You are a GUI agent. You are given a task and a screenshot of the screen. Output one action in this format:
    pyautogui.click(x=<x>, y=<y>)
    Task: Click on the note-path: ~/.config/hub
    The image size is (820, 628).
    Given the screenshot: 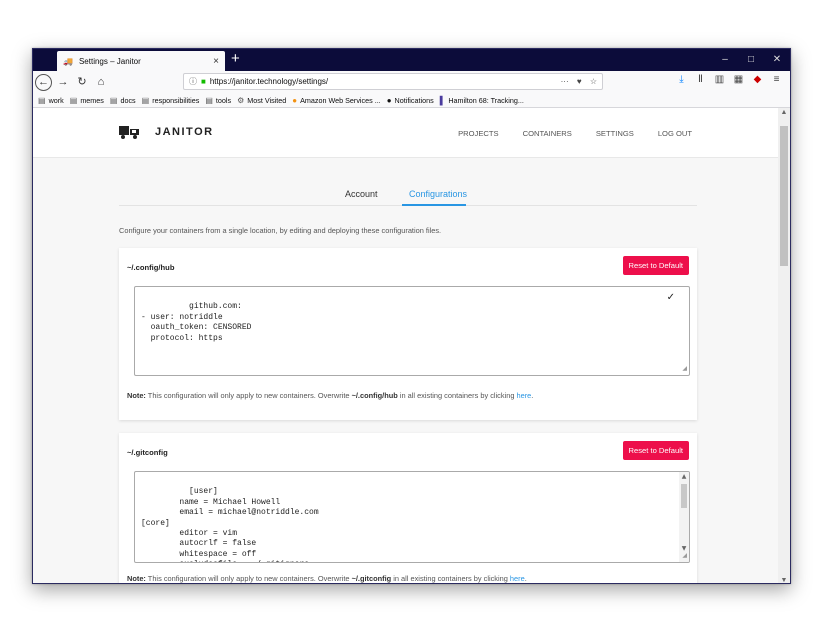 What is the action you would take?
    pyautogui.click(x=374, y=395)
    